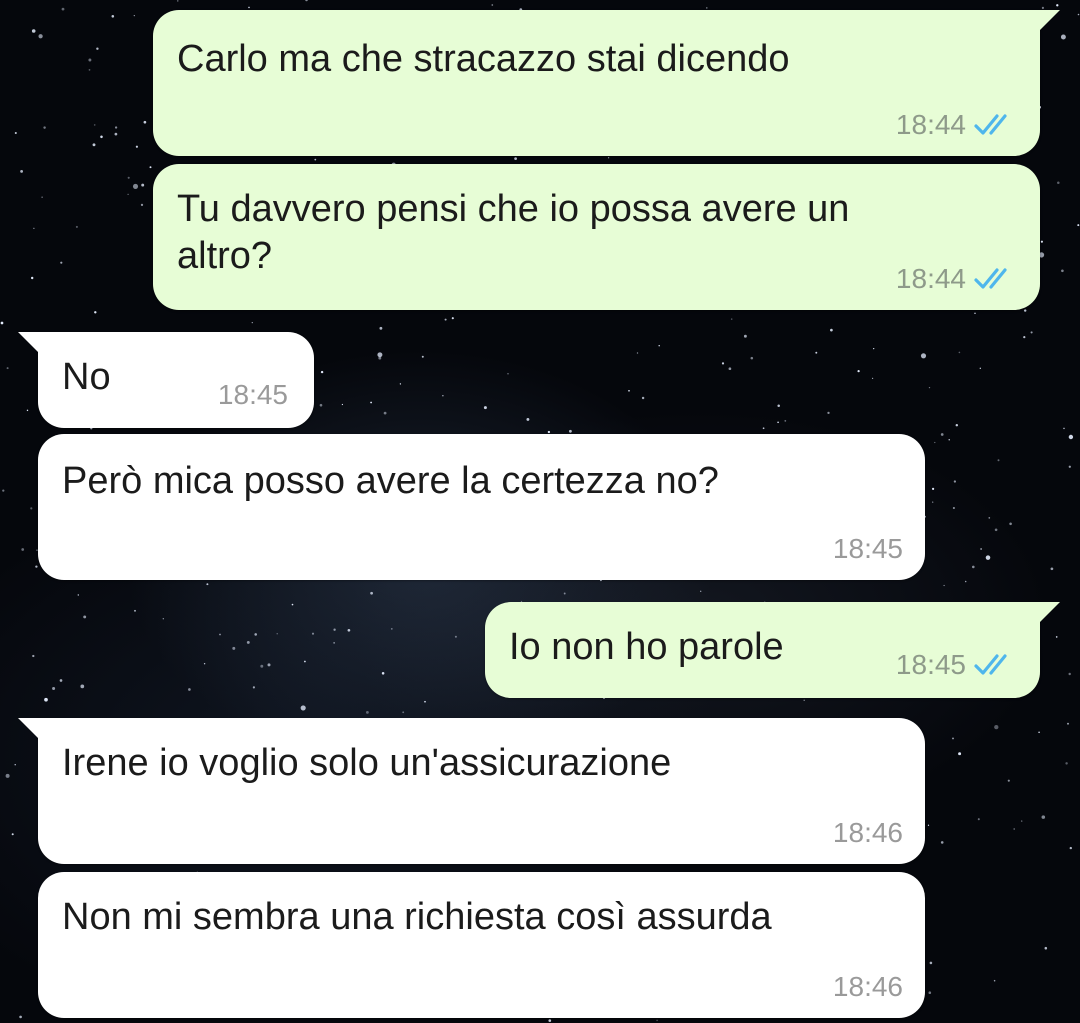 This screenshot has height=1023, width=1080. What do you see at coordinates (166, 380) in the screenshot?
I see `message-bubble-incoming: No 18:45` at bounding box center [166, 380].